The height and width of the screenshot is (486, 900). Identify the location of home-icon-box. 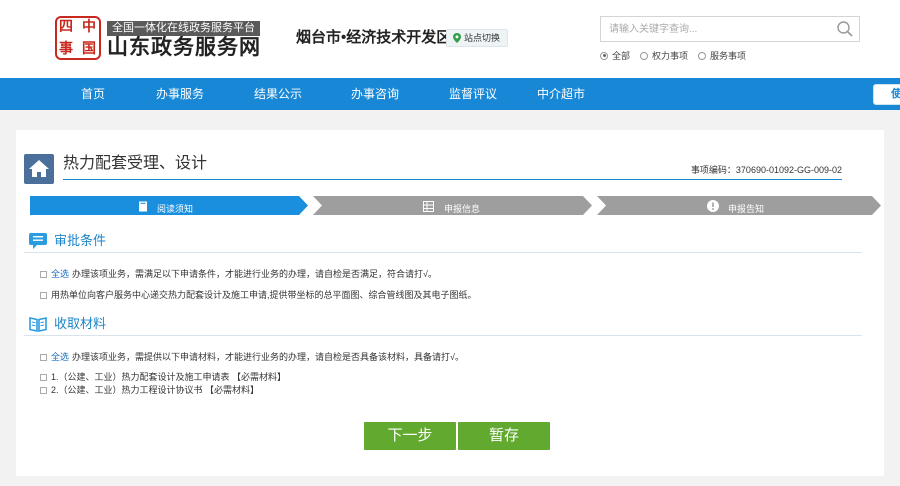
(39, 169).